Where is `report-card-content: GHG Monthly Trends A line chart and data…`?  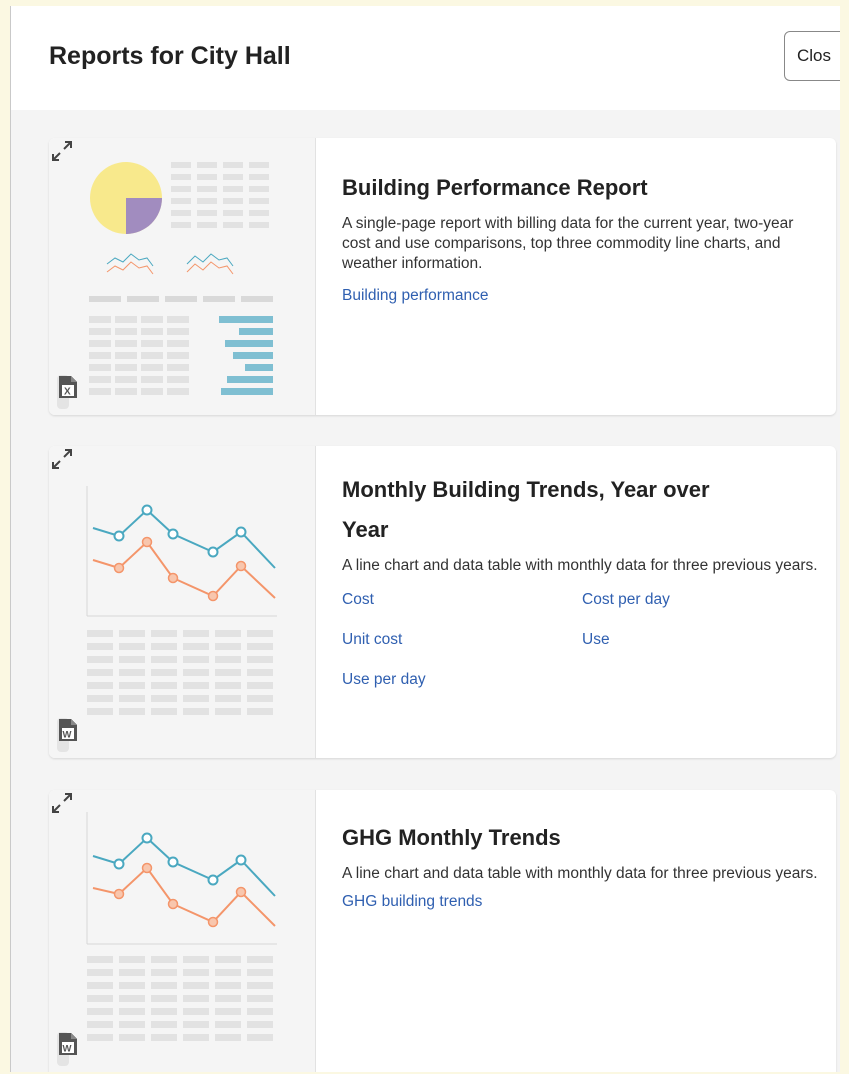
report-card-content: GHG Monthly Trends A line chart and data… is located at coordinates (584, 851).